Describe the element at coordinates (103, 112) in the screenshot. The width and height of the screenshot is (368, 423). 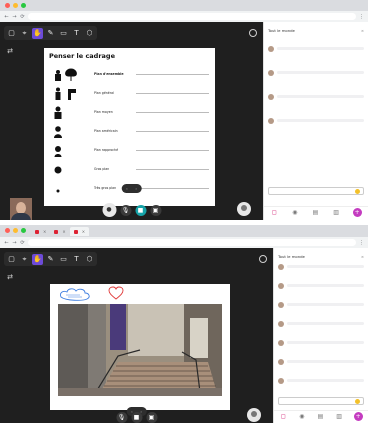
I see `shot-type-label: Plan moyen` at that location.